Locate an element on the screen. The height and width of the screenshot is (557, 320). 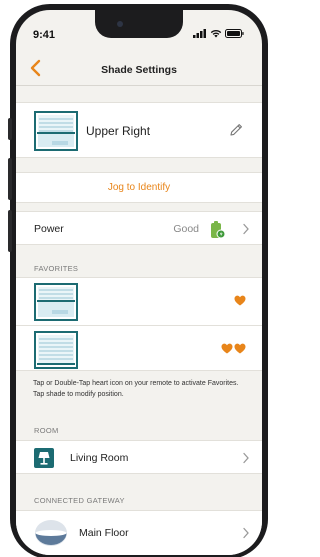
gateway-name: Main Floor is located at coordinates (104, 533).